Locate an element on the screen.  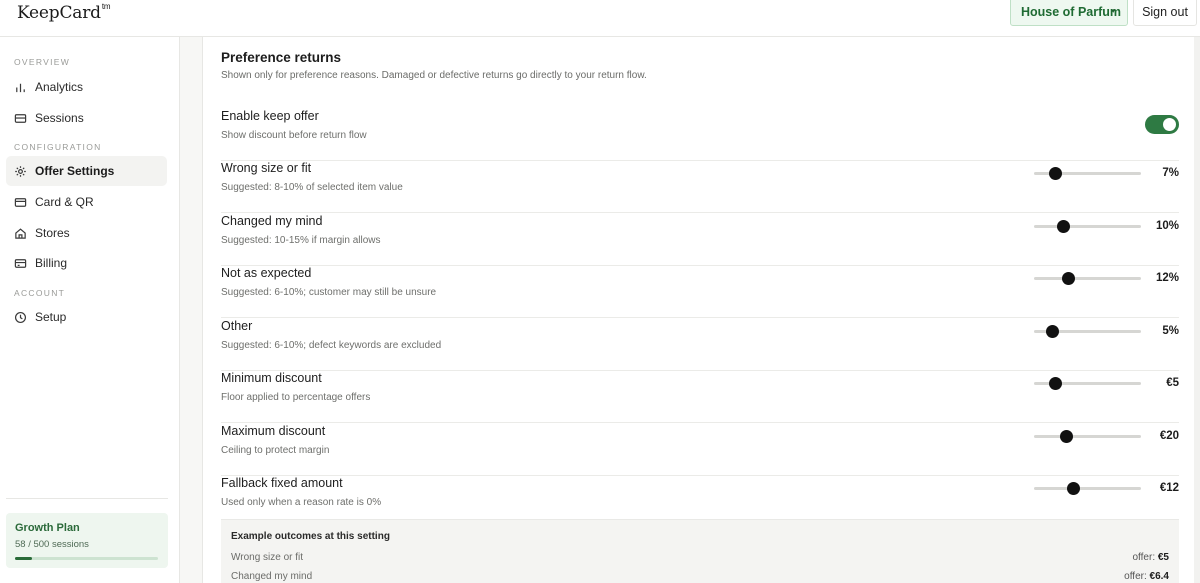
app-logo: KeepCardtm is located at coordinates (64, 12).